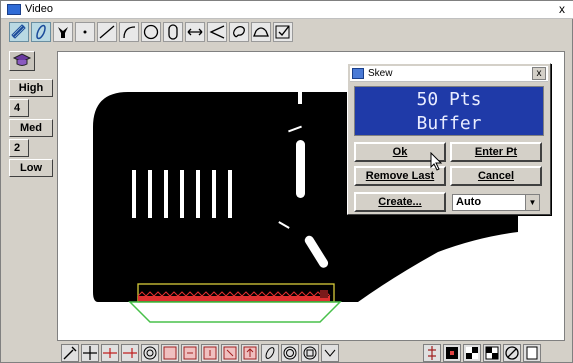  Describe the element at coordinates (261, 32) in the screenshot. I see `arch-icon` at that location.